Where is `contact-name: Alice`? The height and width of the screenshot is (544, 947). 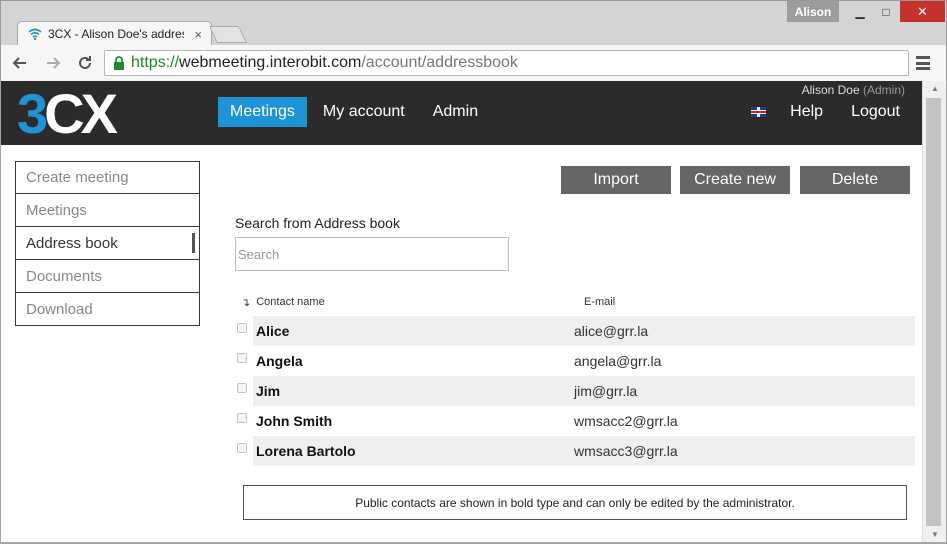 contact-name: Alice is located at coordinates (273, 331).